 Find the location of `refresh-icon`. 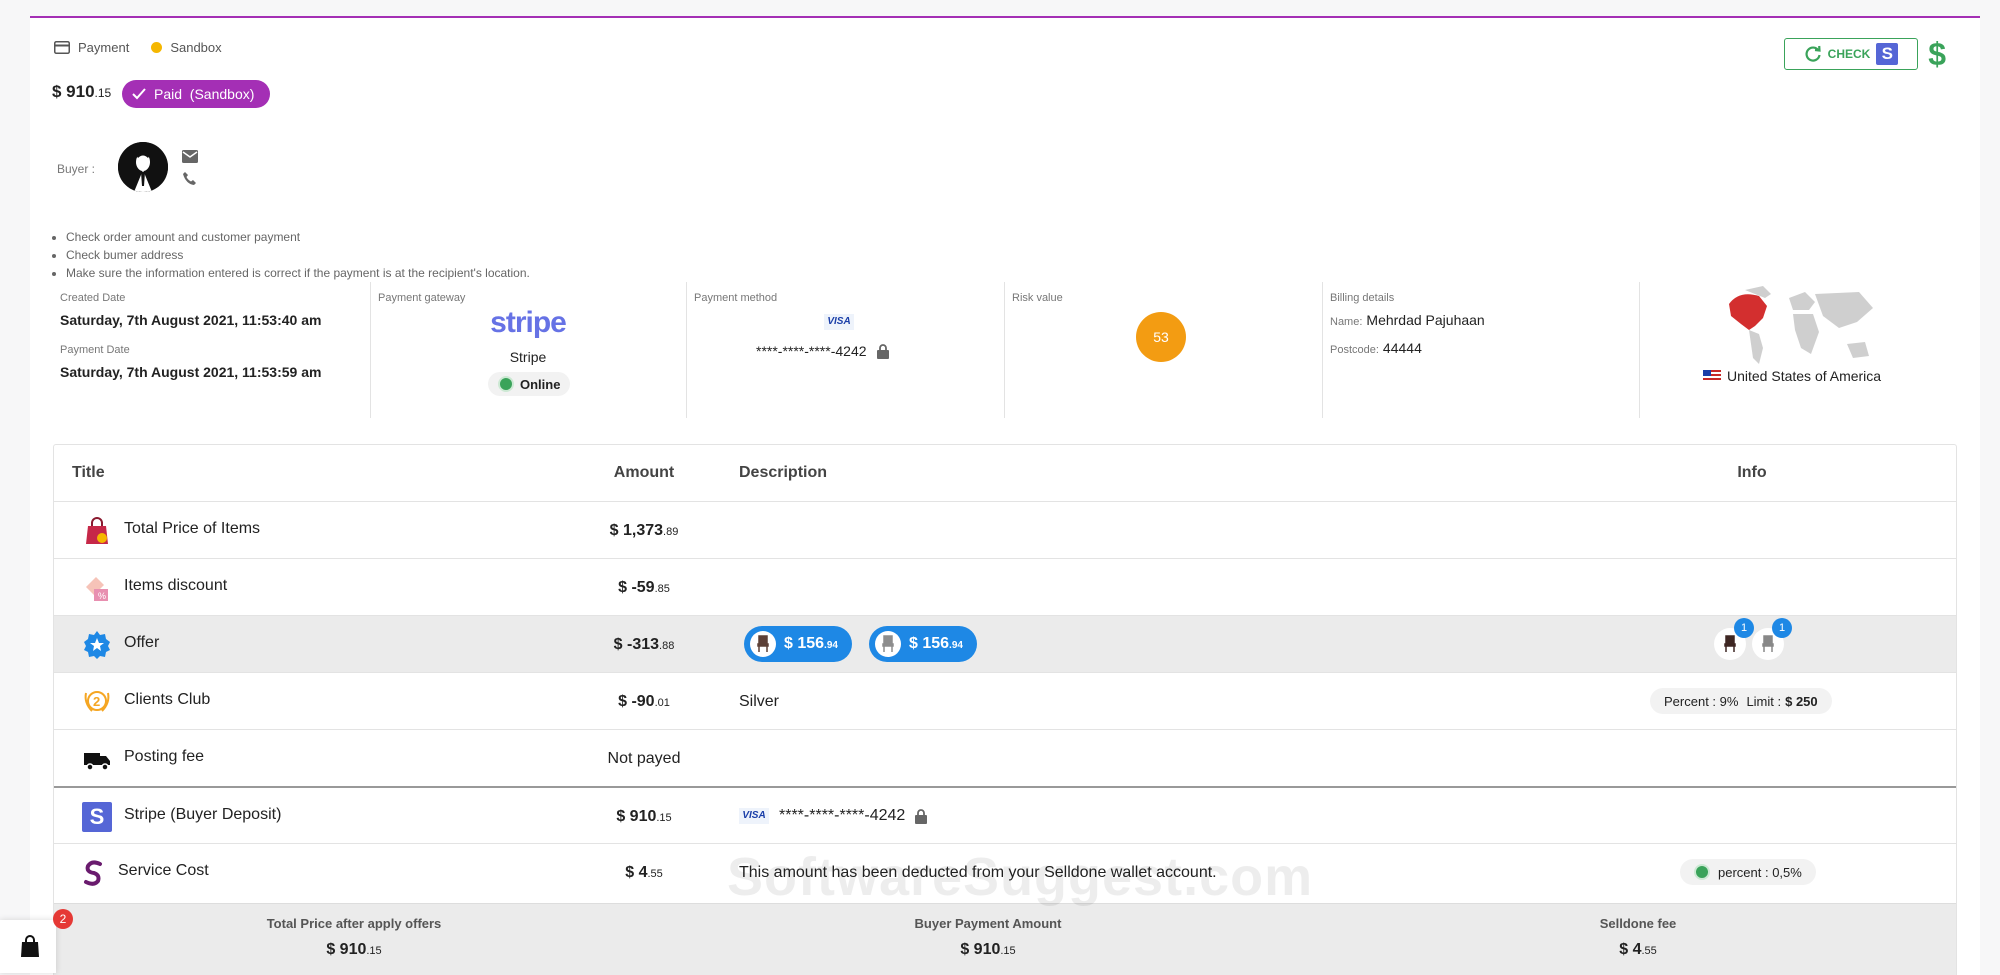

refresh-icon is located at coordinates (1813, 53).